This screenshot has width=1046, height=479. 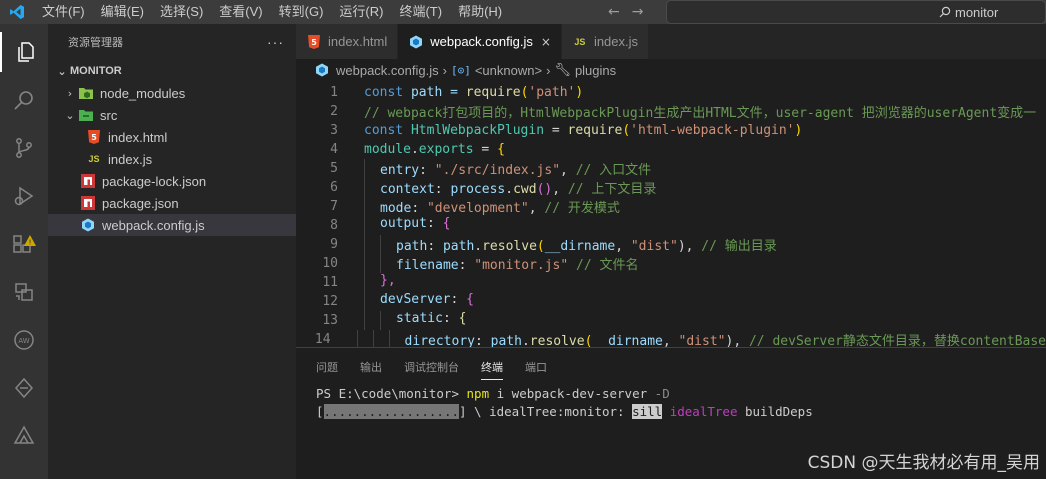 What do you see at coordinates (361, 12) in the screenshot?
I see `menu-run: 运行(R)` at bounding box center [361, 12].